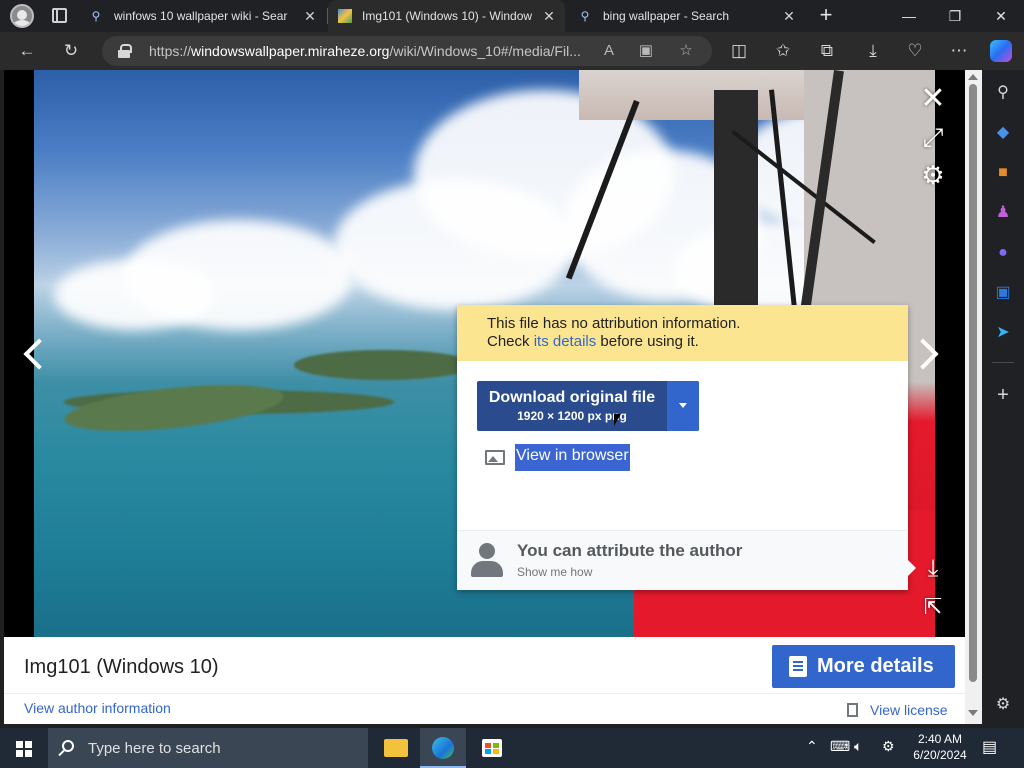 The image size is (1024, 768). What do you see at coordinates (873, 51) in the screenshot?
I see `downloads-icon: ⤓` at bounding box center [873, 51].